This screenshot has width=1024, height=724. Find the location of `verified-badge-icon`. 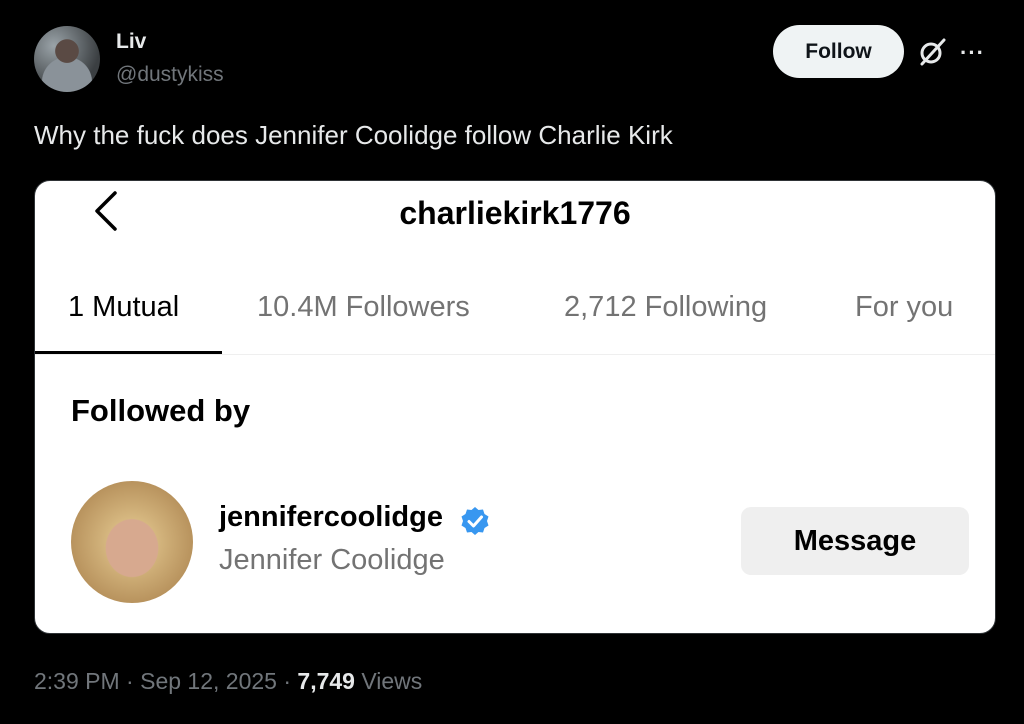

verified-badge-icon is located at coordinates (475, 521).